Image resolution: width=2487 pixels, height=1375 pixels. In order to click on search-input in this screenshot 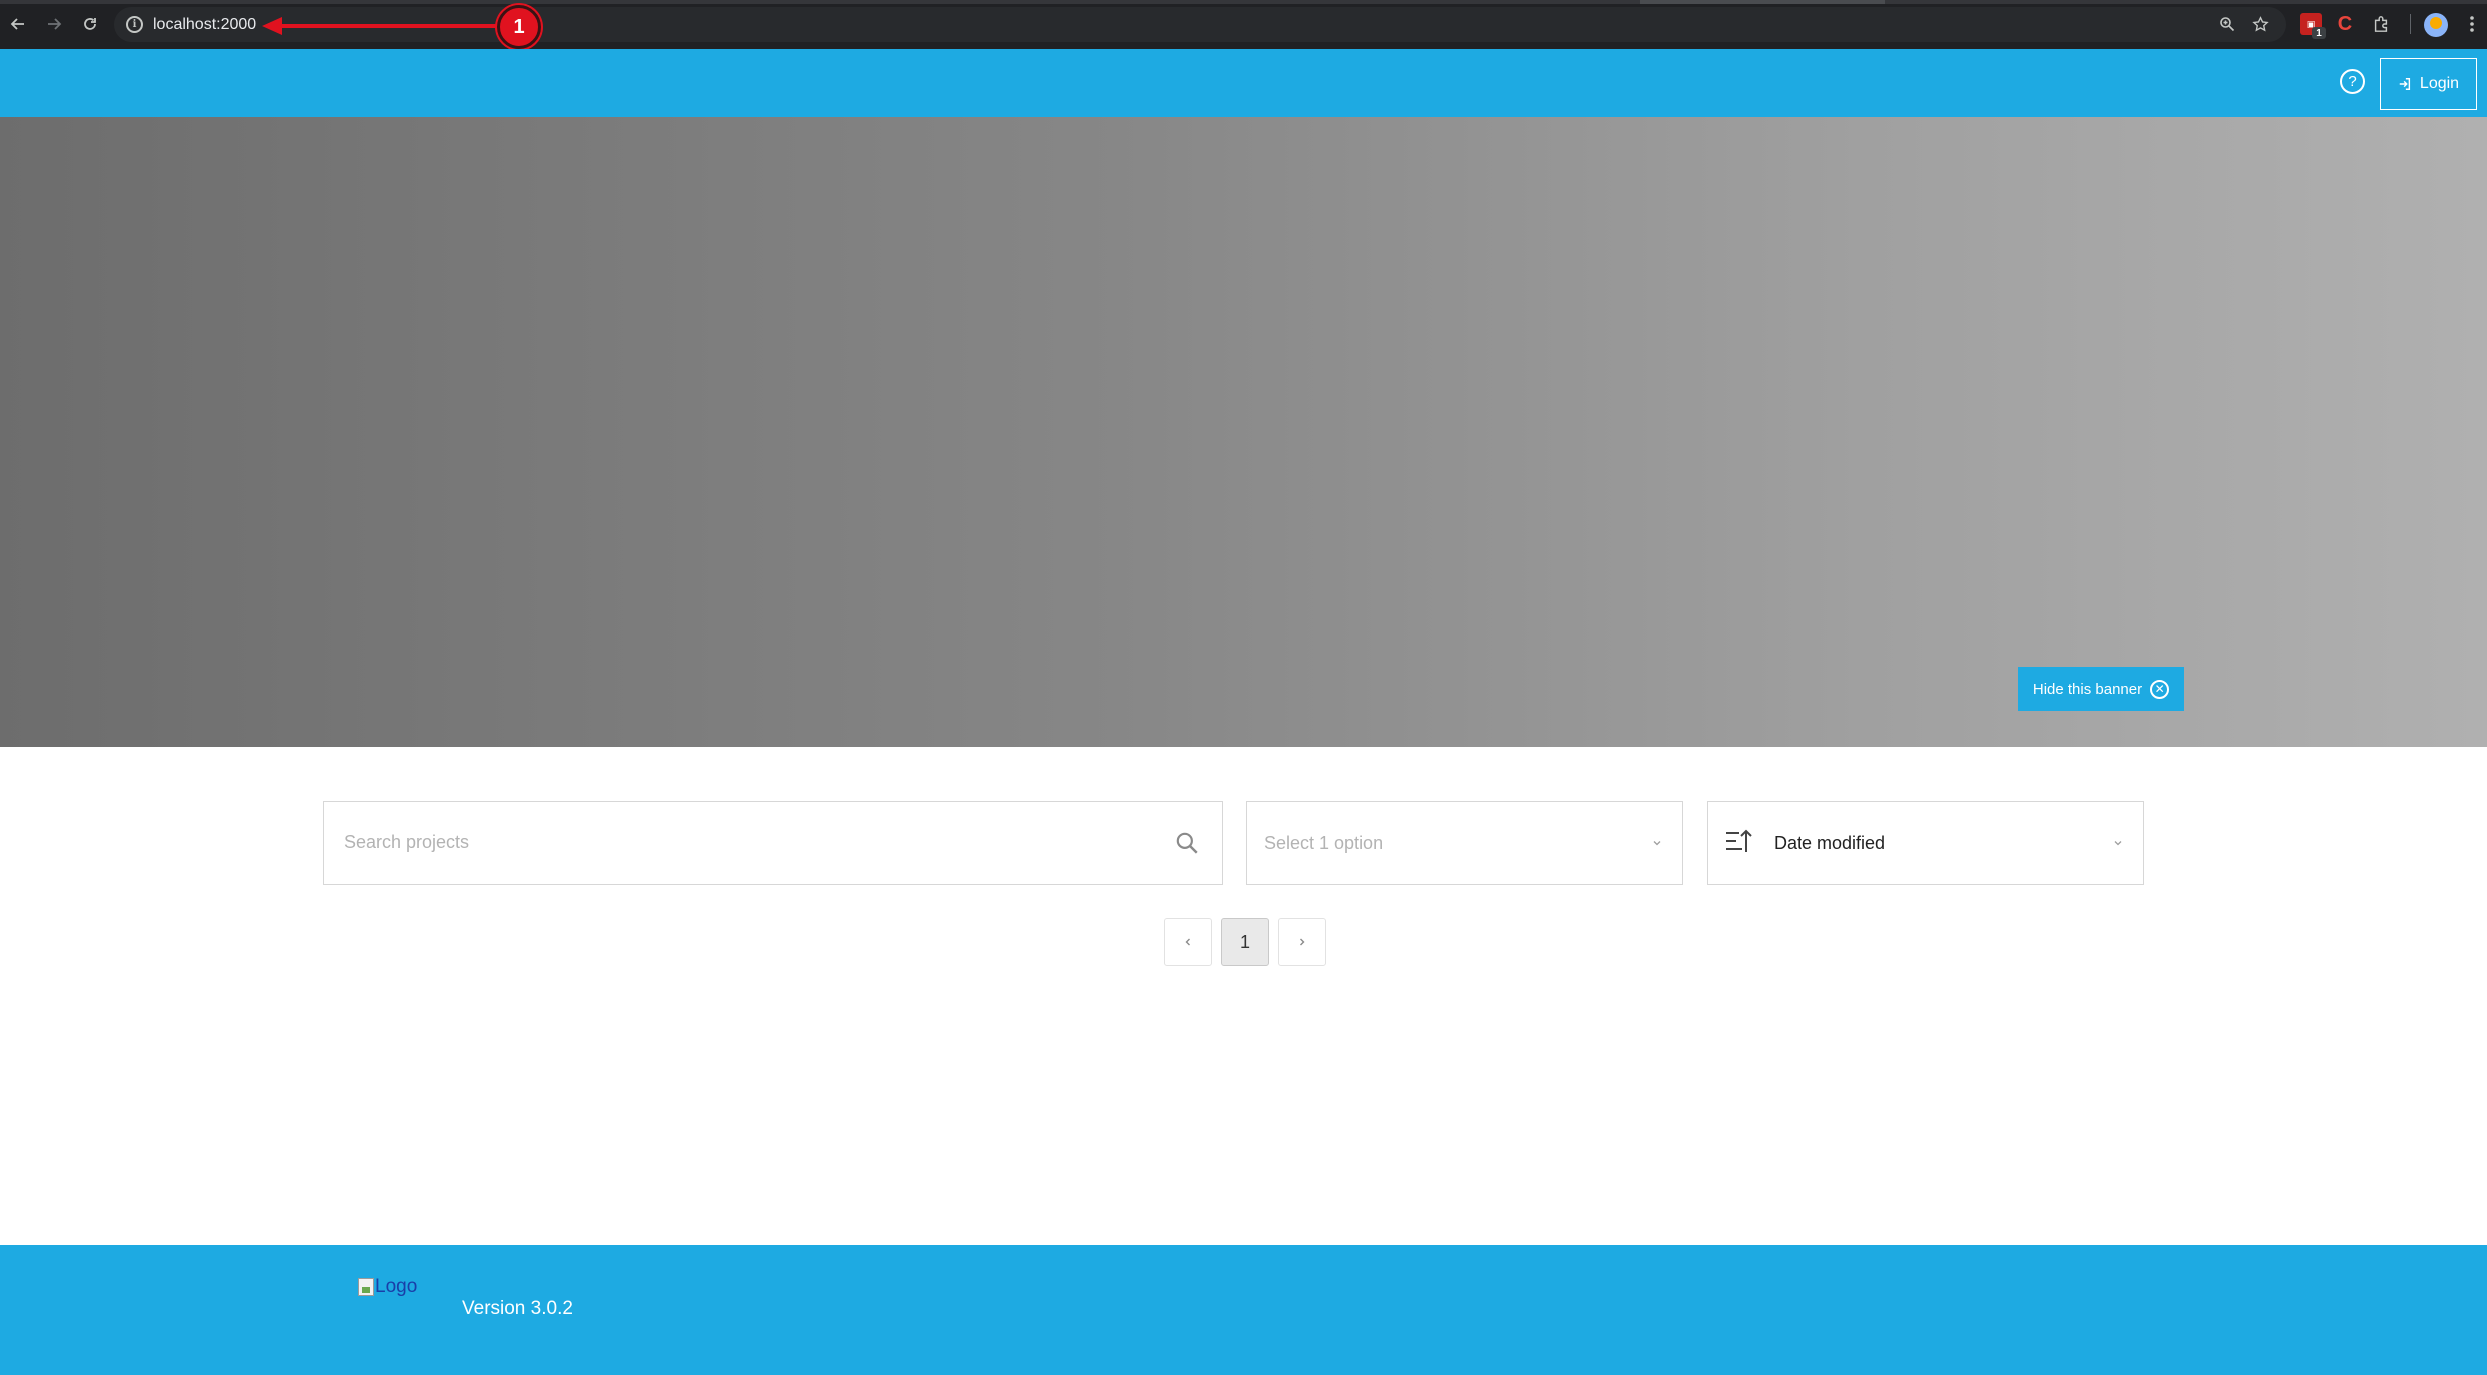, I will do `click(744, 842)`.